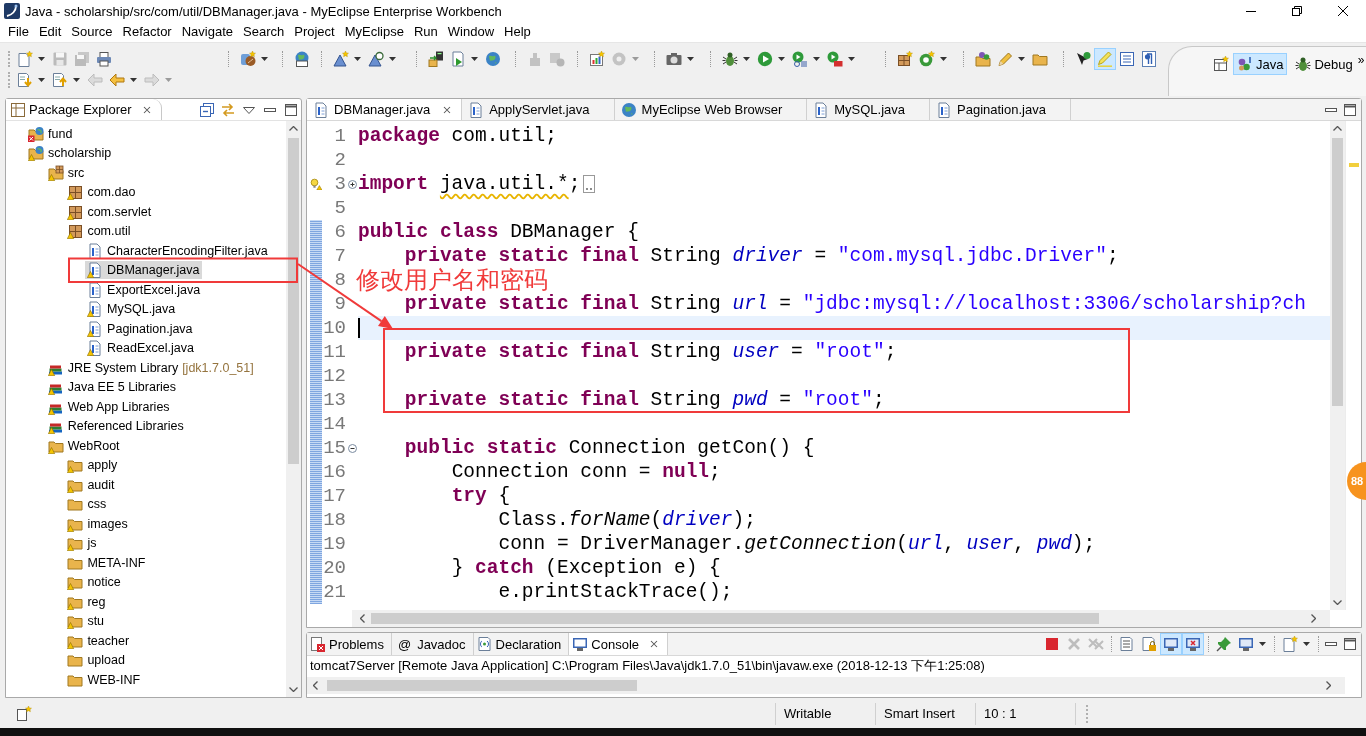 Image resolution: width=1366 pixels, height=736 pixels. What do you see at coordinates (730, 59) in the screenshot?
I see `bug-icon` at bounding box center [730, 59].